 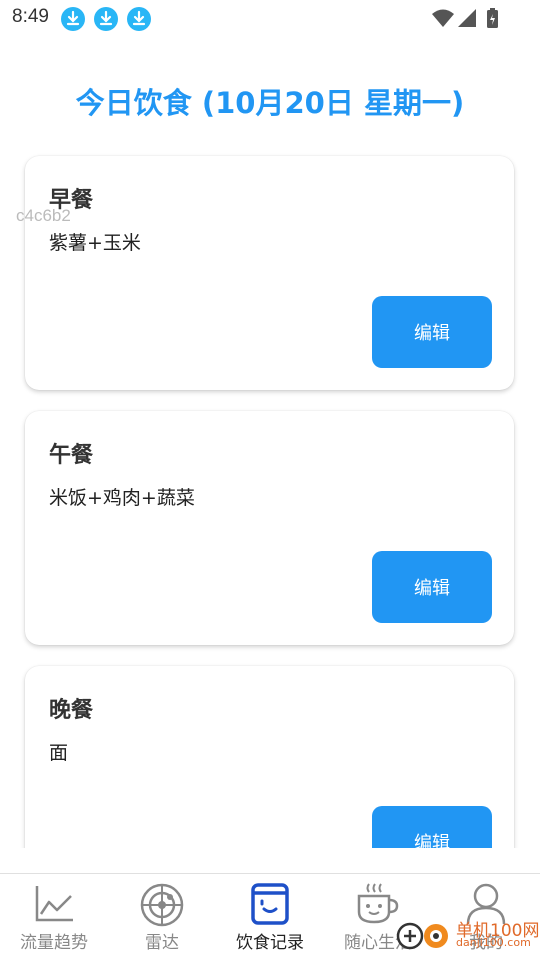 What do you see at coordinates (30, 16) in the screenshot?
I see `status-time: 8:49` at bounding box center [30, 16].